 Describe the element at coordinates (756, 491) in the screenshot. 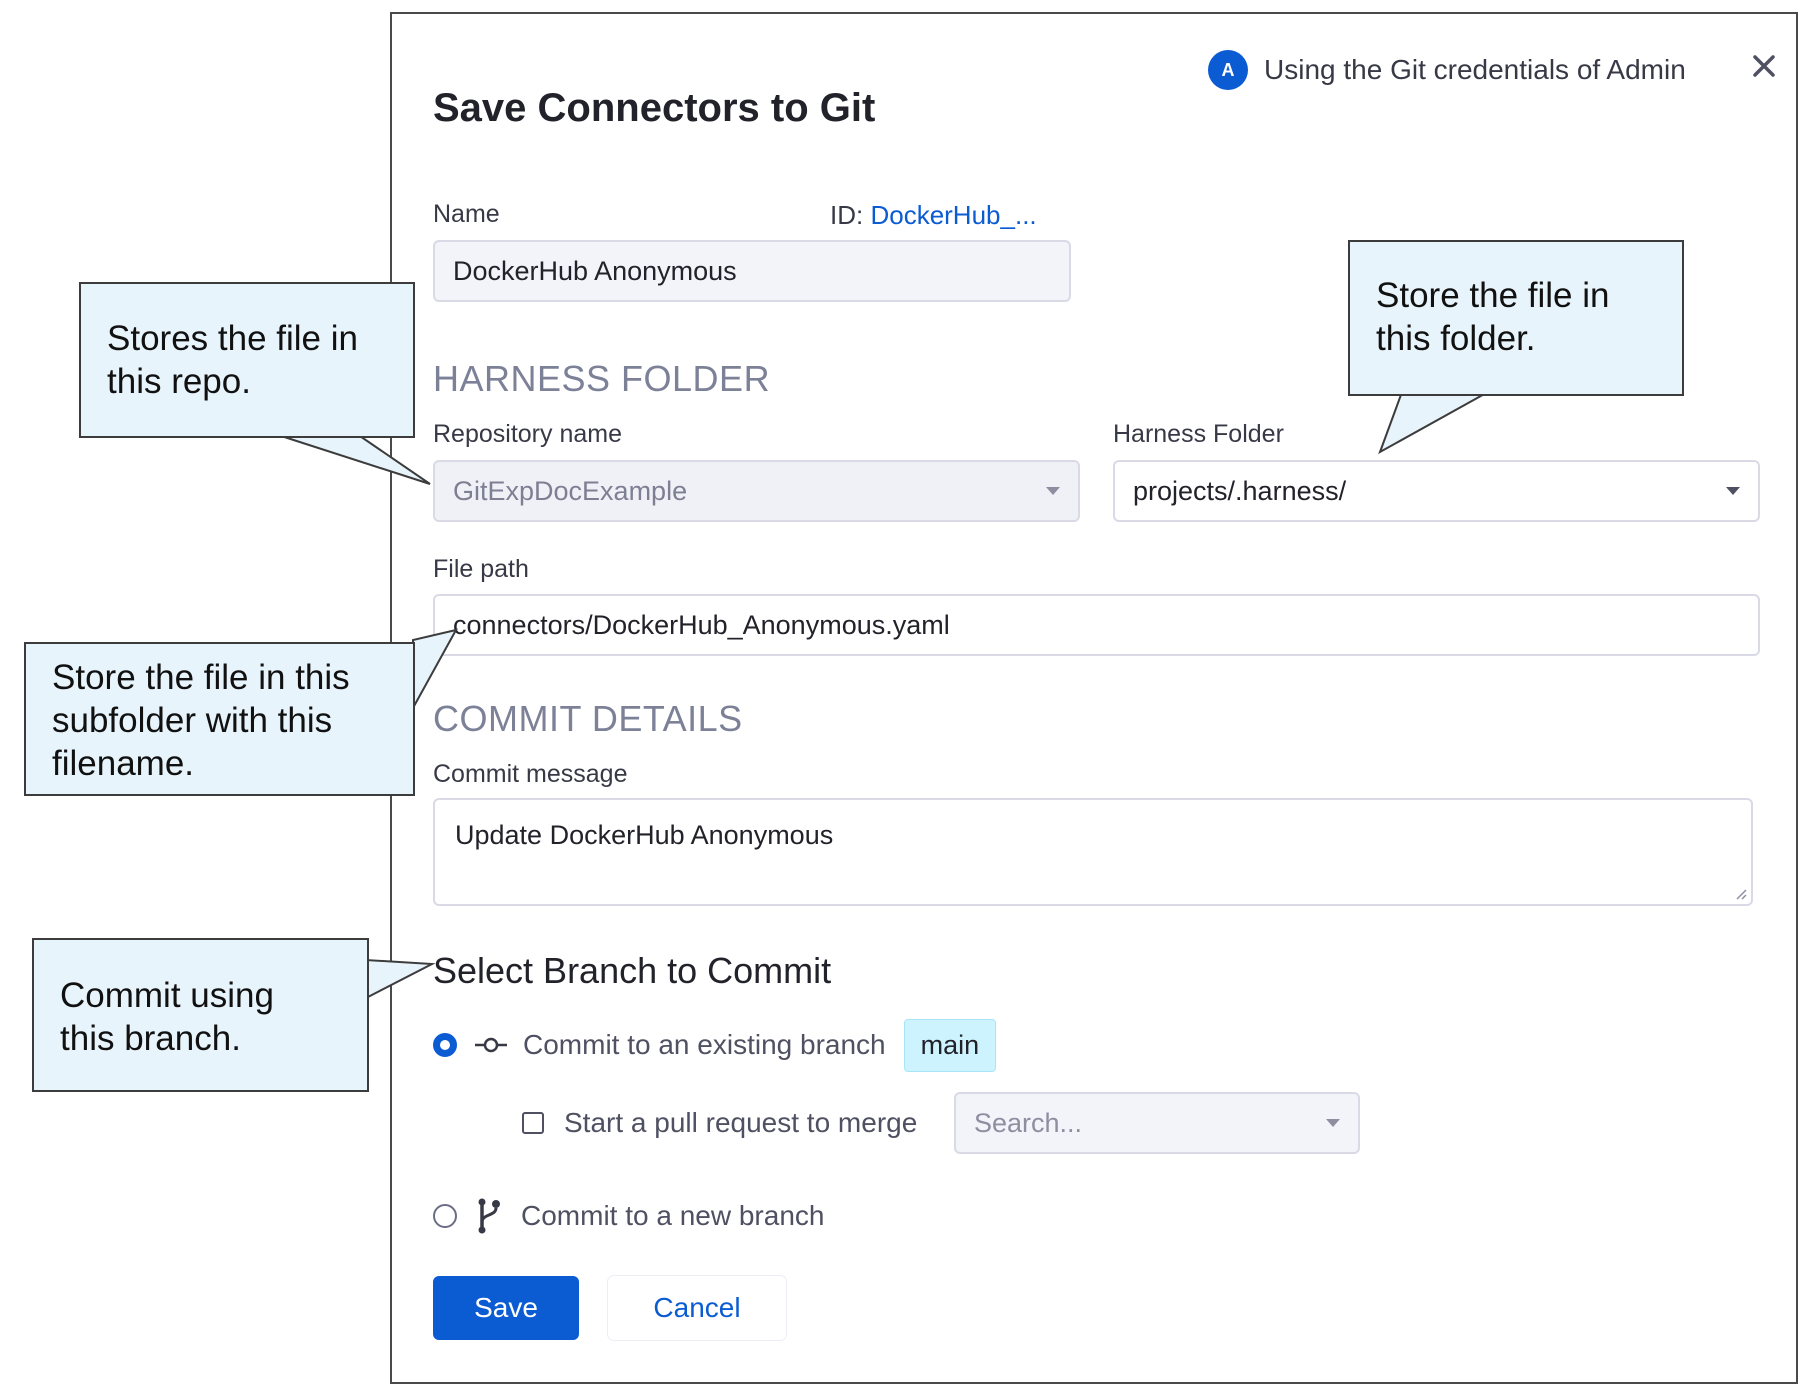

I see `repository-select: GitExpDocExample` at that location.